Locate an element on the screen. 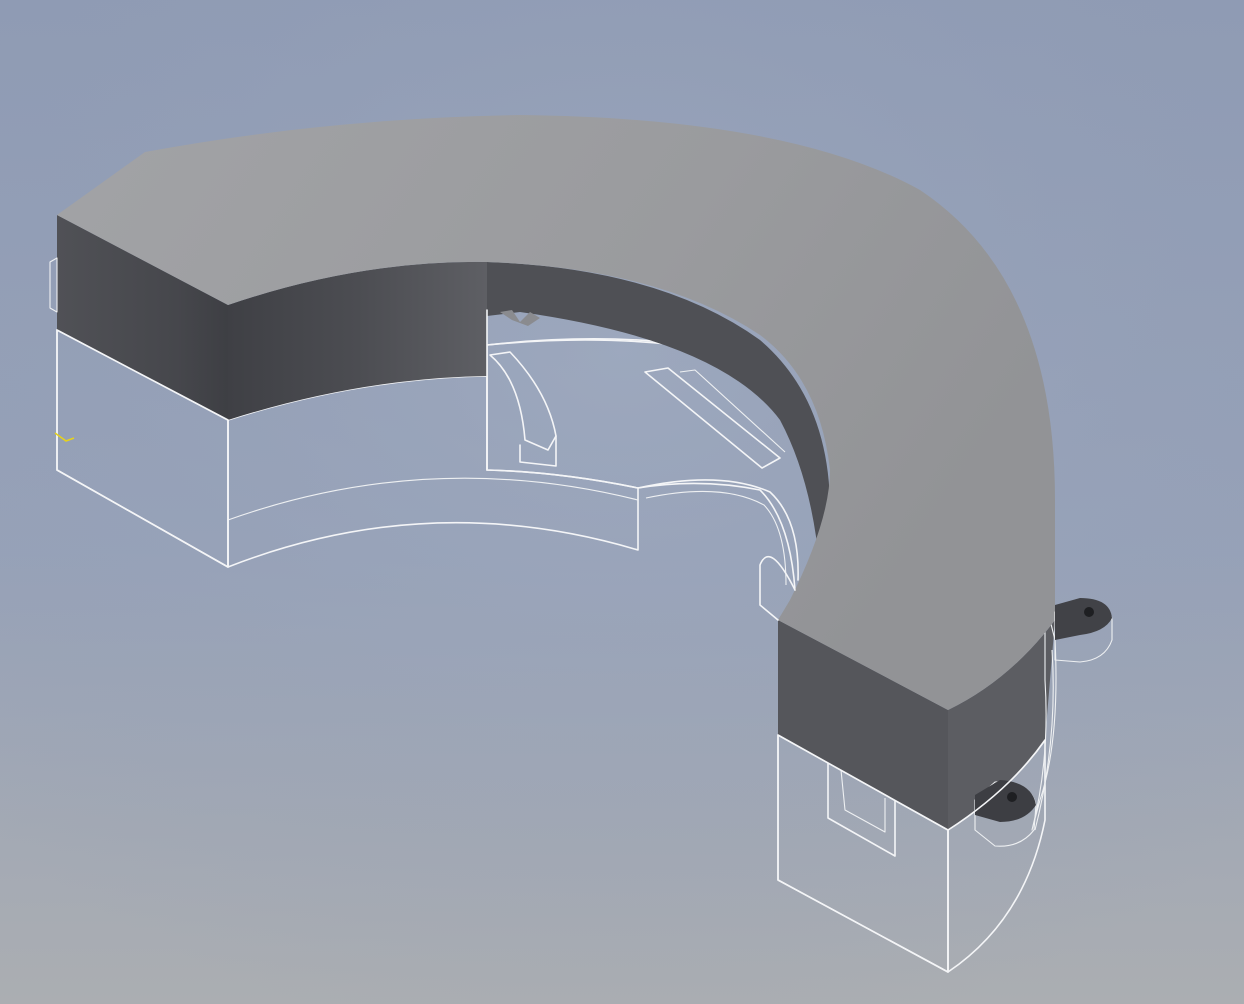 This screenshot has width=1244, height=1004. mounting-hole-upper is located at coordinates (1089, 612).